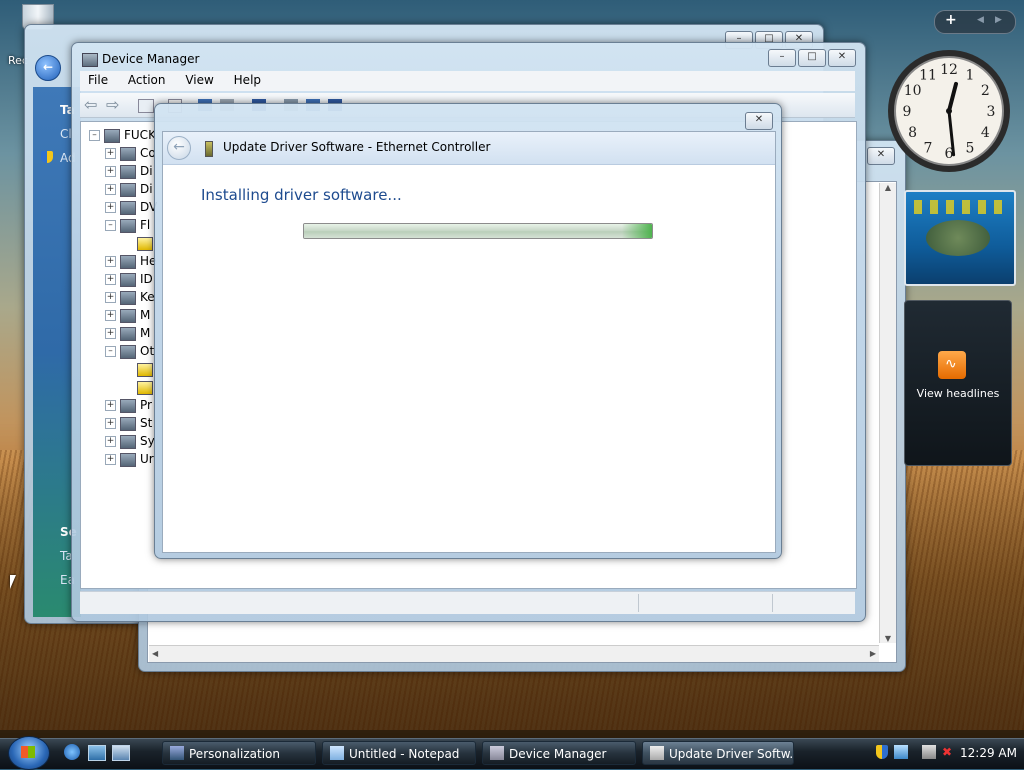 The height and width of the screenshot is (770, 1024). What do you see at coordinates (147, 351) in the screenshot?
I see `device-category-label: Ot` at bounding box center [147, 351].